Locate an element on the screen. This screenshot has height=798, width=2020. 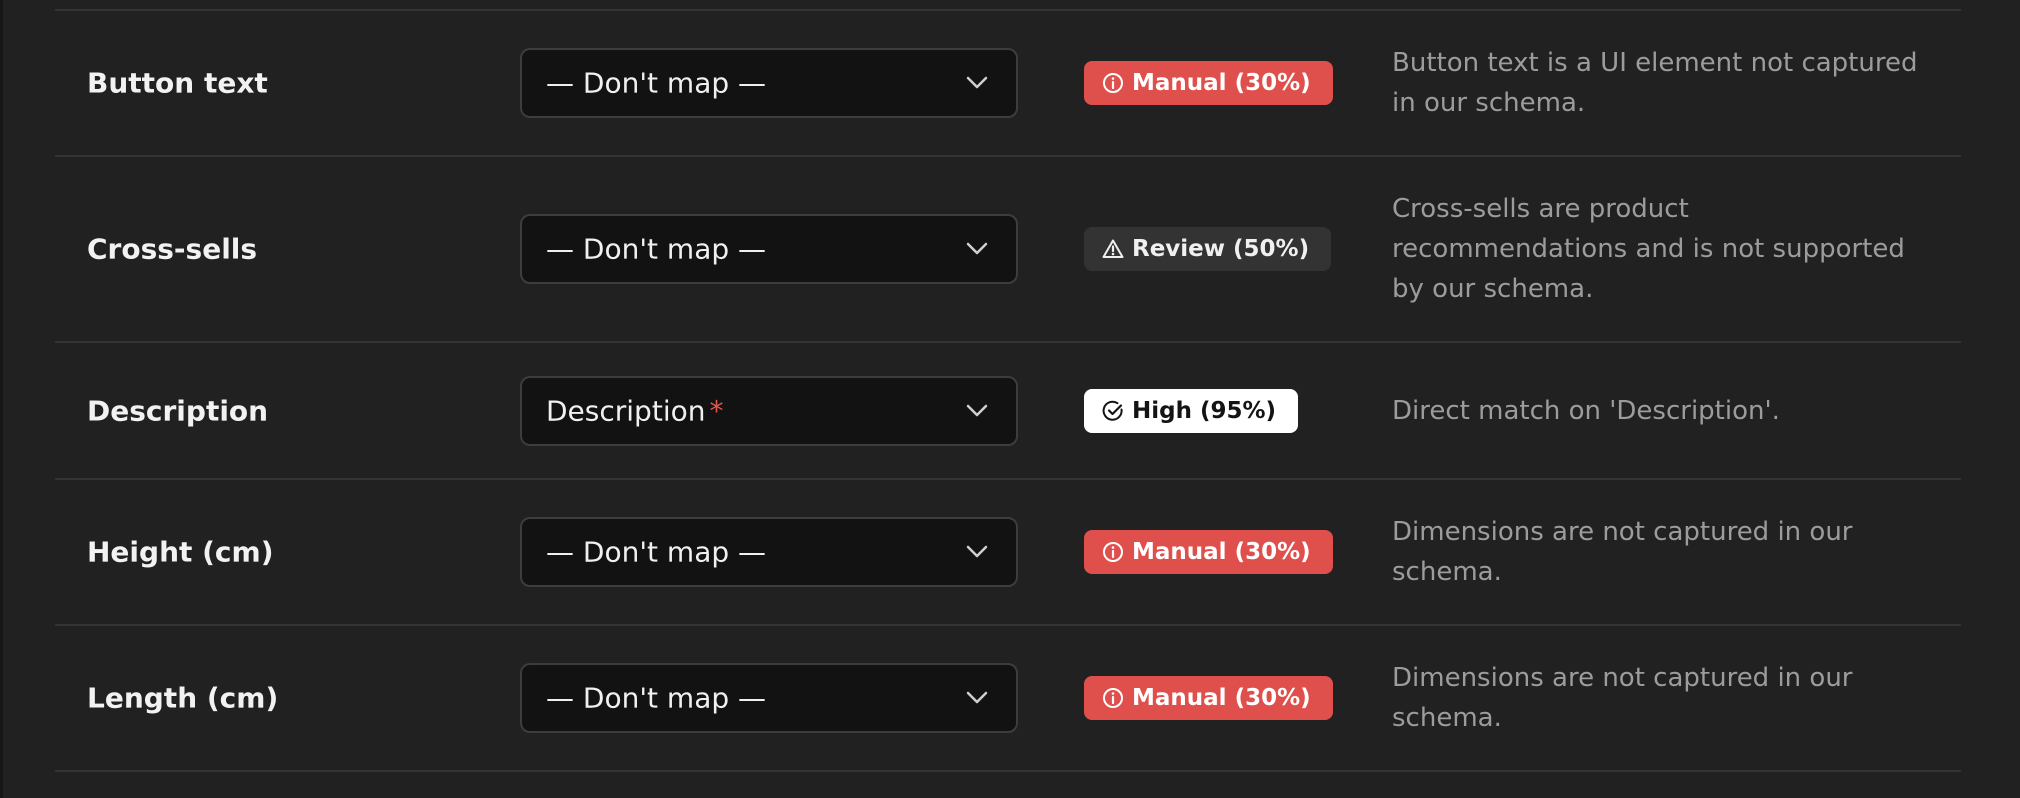
source-field-label: Cross-sells is located at coordinates (172, 249).